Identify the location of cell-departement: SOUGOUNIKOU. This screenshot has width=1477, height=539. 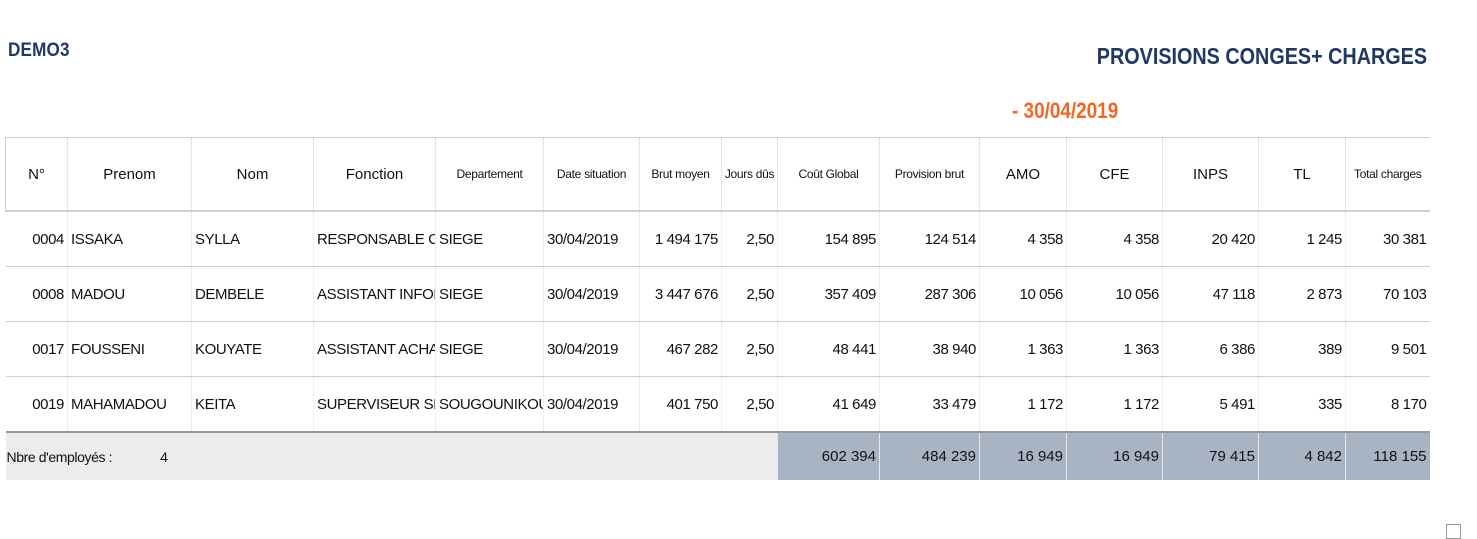
(489, 404).